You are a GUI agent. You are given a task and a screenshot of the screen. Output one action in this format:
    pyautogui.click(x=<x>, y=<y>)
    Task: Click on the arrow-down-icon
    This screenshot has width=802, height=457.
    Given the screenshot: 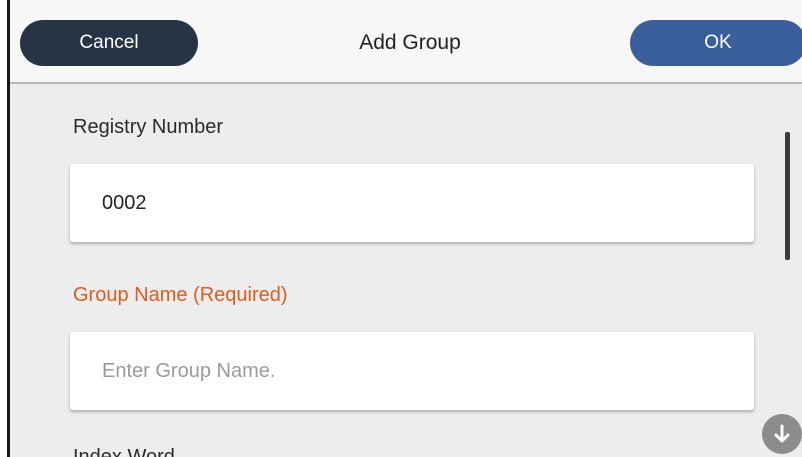 What is the action you would take?
    pyautogui.click(x=782, y=433)
    